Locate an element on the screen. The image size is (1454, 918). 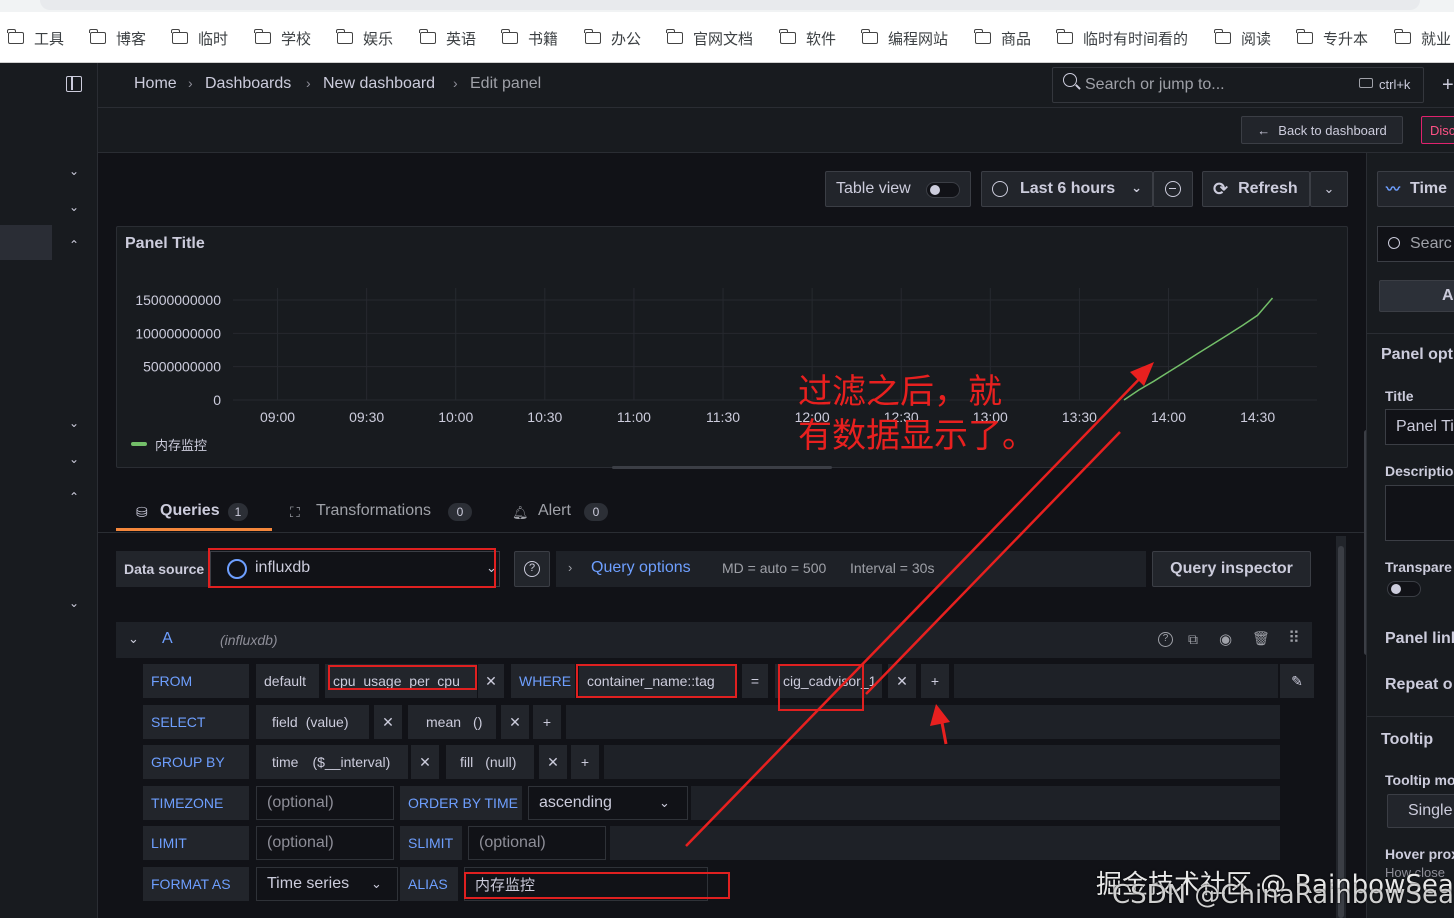
add-group-by-button: + is located at coordinates (585, 762).